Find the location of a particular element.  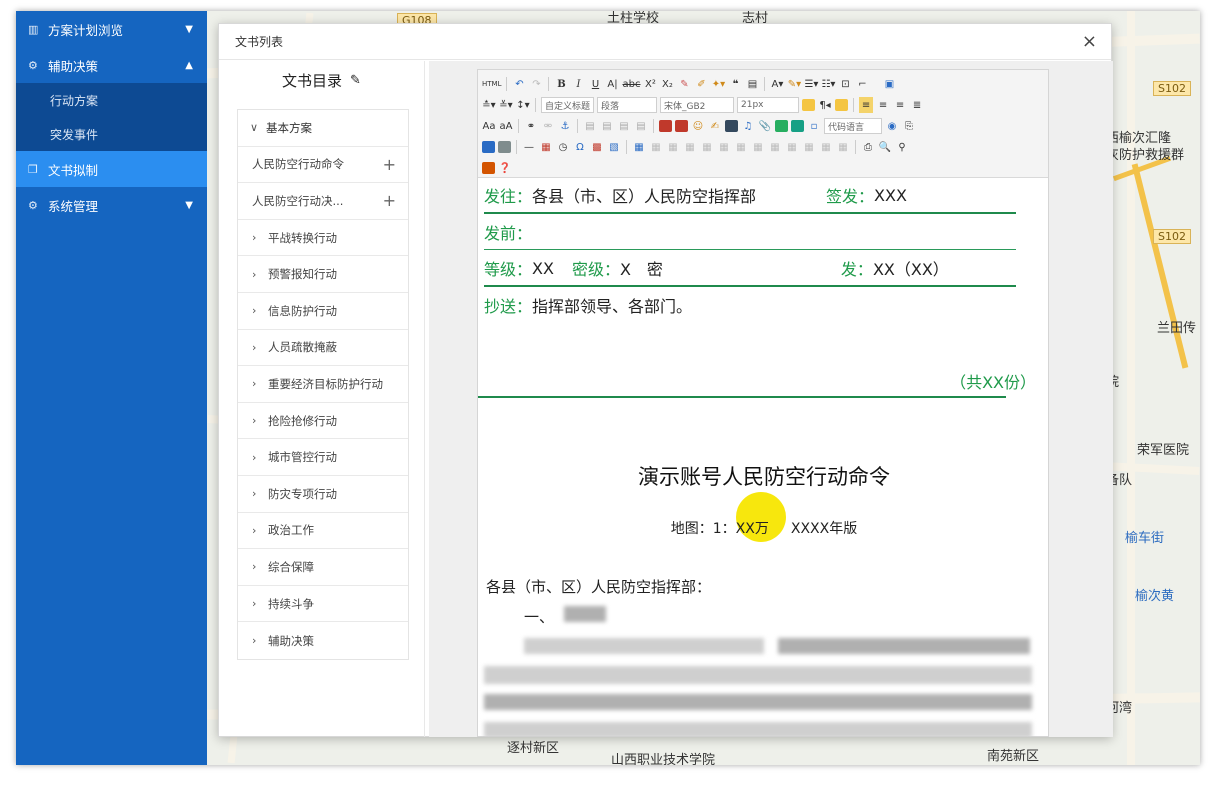

merge-cells-icon: ▦ is located at coordinates (758, 147).